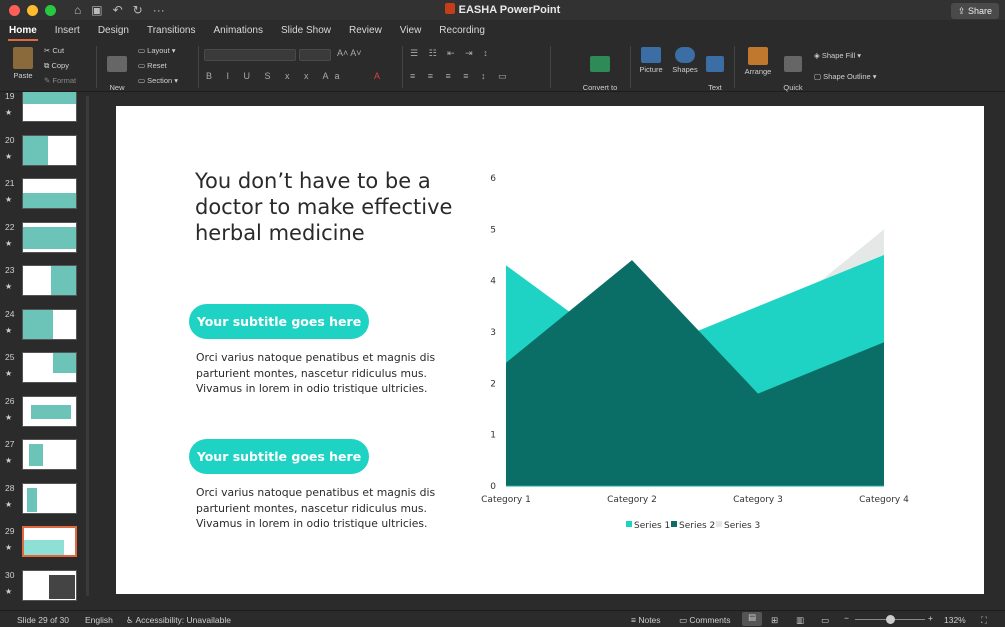 This screenshot has width=1005, height=627. Describe the element at coordinates (845, 76) in the screenshot. I see `shape-outline-button: ▢ Shape Outline ▾` at that location.